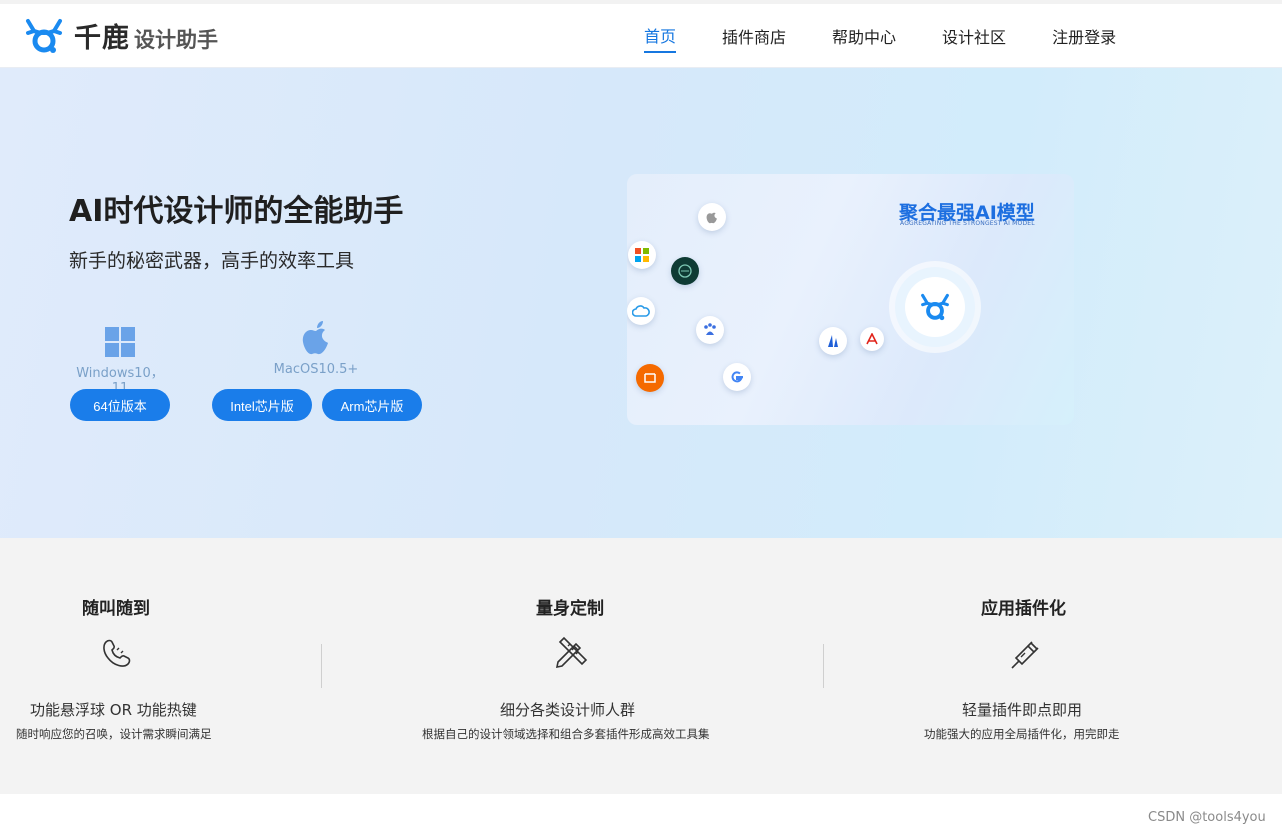  Describe the element at coordinates (212, 261) in the screenshot. I see `hero-subtitle: 新手的秘密武器，高手的效率工具` at that location.